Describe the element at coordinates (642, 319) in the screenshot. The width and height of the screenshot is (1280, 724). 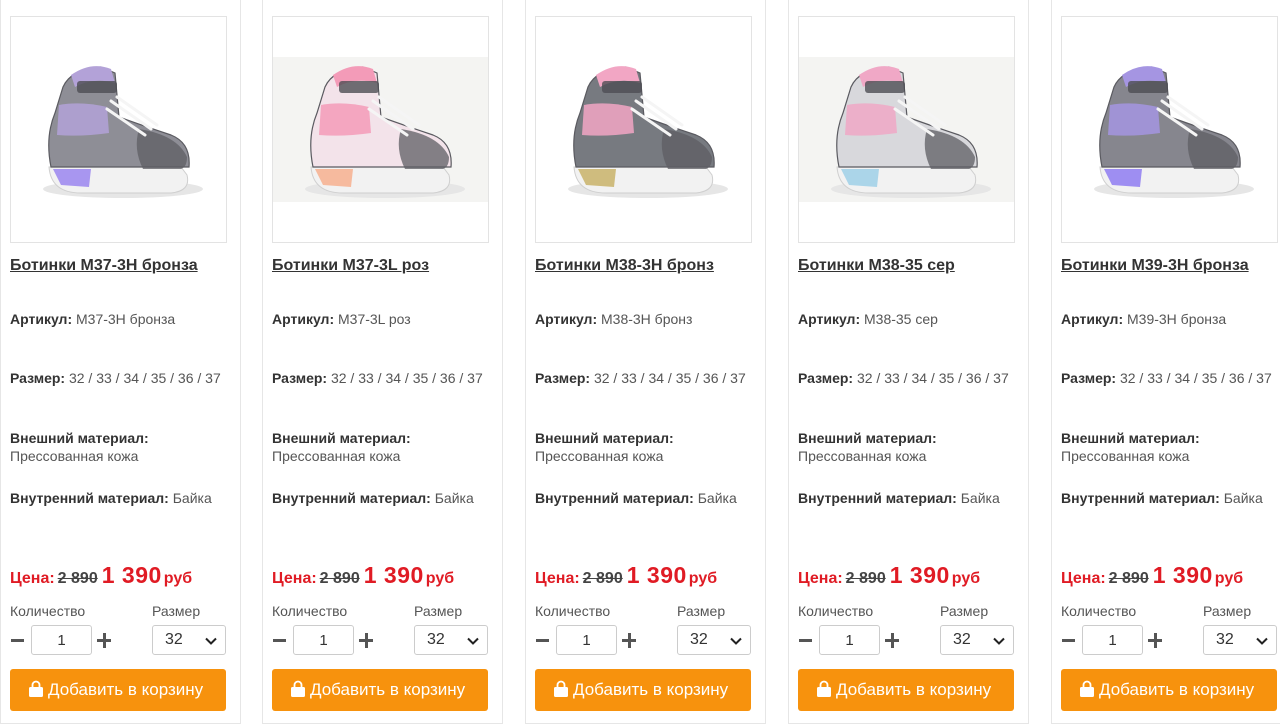
I see `article-row: Артикул: М38-3Н бронз` at that location.